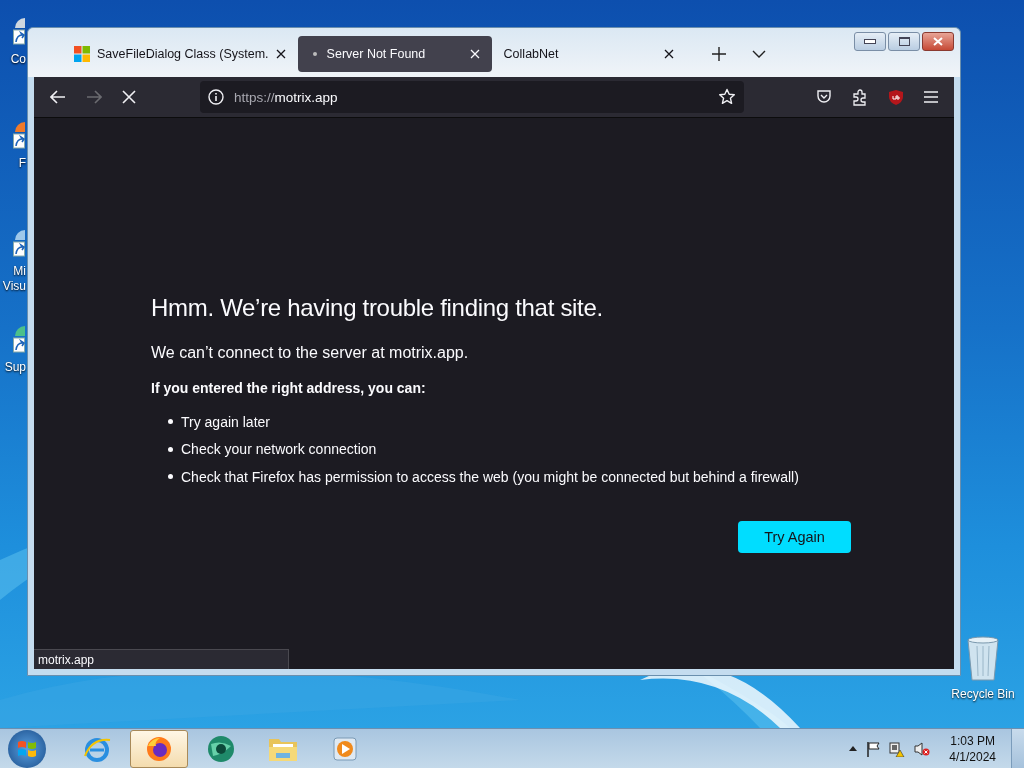 The height and width of the screenshot is (768, 1024). Describe the element at coordinates (82, 54) in the screenshot. I see `four-squares-icon` at that location.